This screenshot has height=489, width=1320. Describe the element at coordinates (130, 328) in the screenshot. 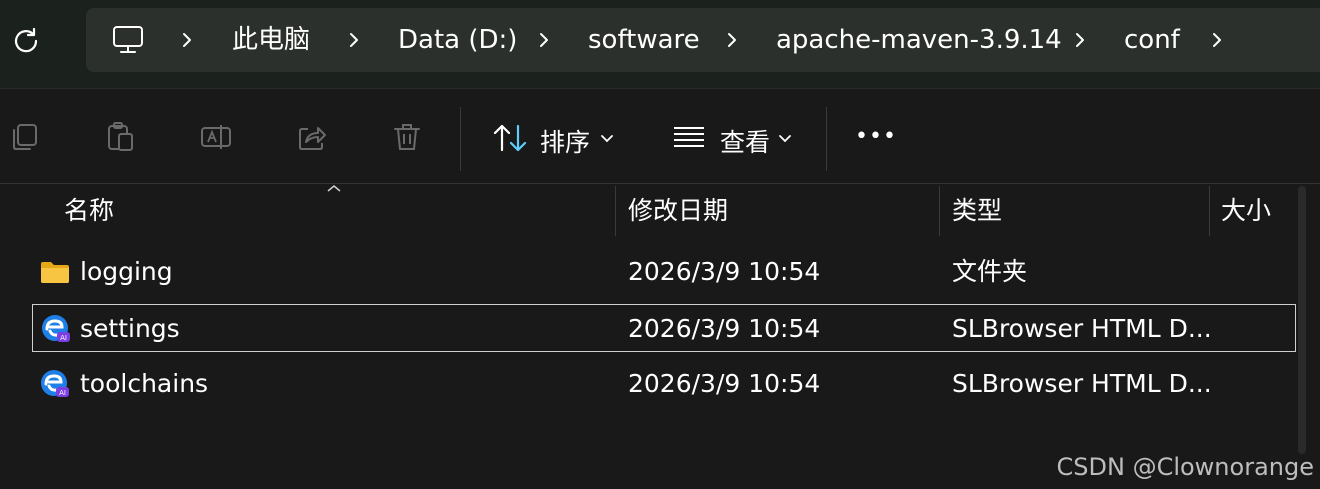

I see `file-name: settings` at that location.